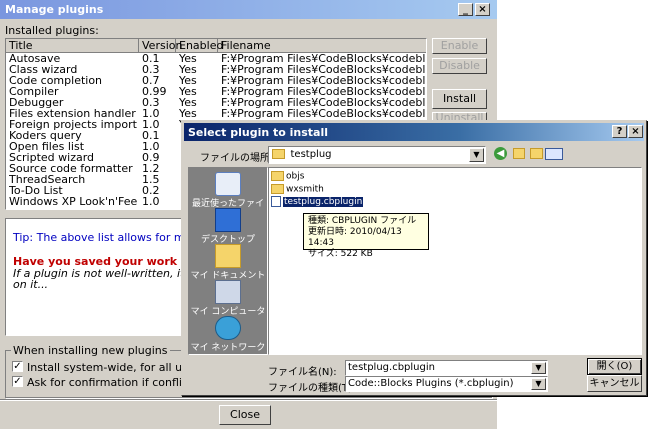 The image size is (650, 429). What do you see at coordinates (228, 220) in the screenshot?
I see `desktop-icon` at bounding box center [228, 220].